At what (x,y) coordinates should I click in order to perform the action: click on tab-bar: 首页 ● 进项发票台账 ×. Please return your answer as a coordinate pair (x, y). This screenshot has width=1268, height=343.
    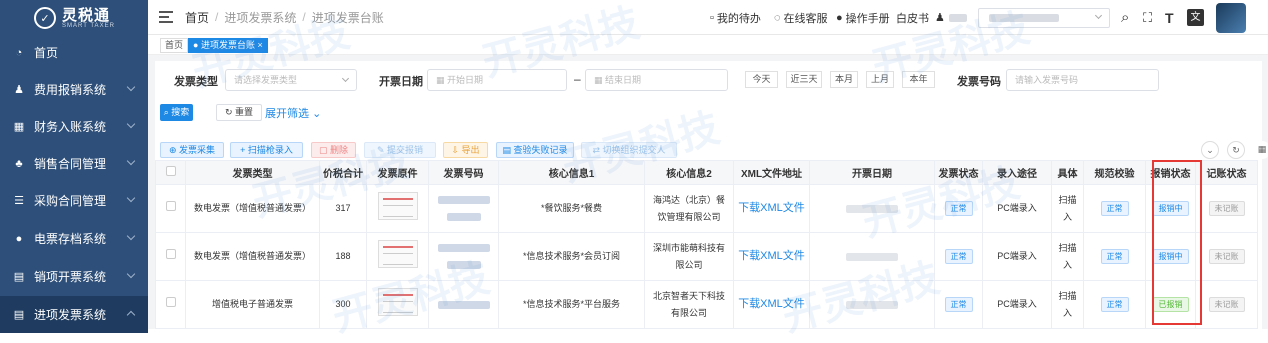
    Looking at the image, I should click on (708, 45).